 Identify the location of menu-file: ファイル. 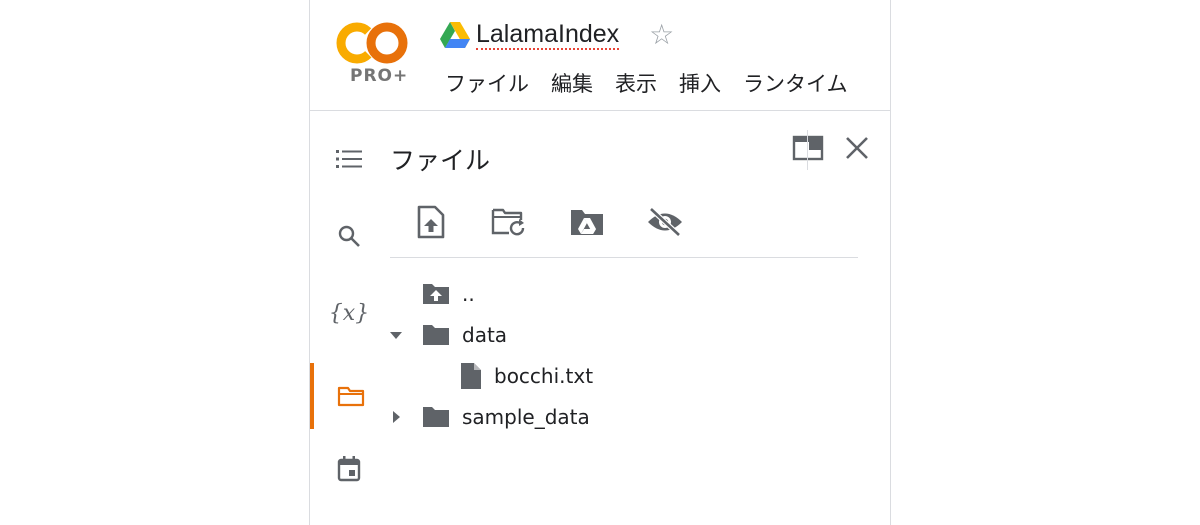
(487, 83).